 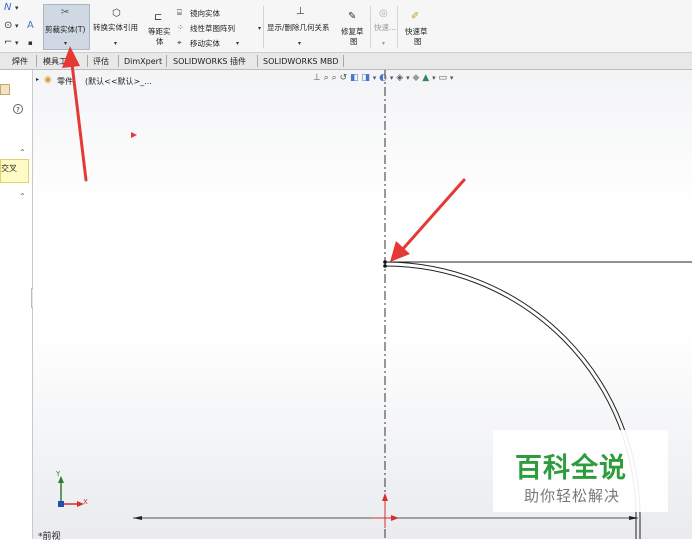 What do you see at coordinates (58, 474) in the screenshot?
I see `triad-y-label: Y` at bounding box center [58, 474].